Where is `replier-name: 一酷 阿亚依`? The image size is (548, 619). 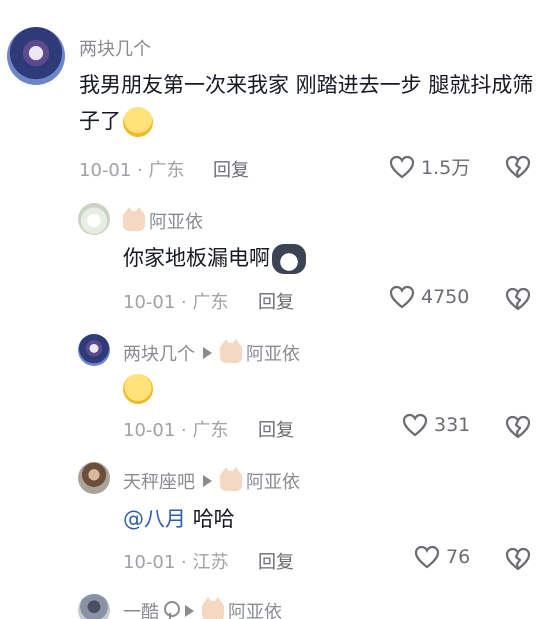 replier-name: 一酷 阿亚依 is located at coordinates (202, 608).